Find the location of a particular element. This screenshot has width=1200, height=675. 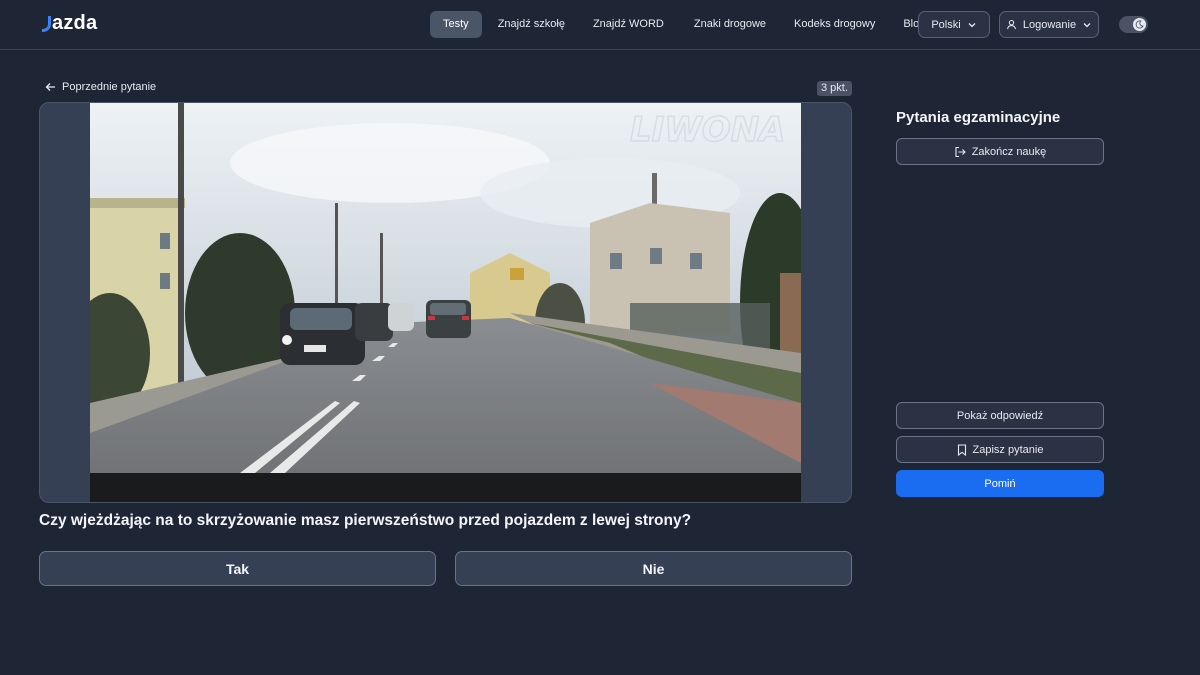

show-answer-label: Pokaż odpowiedź is located at coordinates (1000, 415).